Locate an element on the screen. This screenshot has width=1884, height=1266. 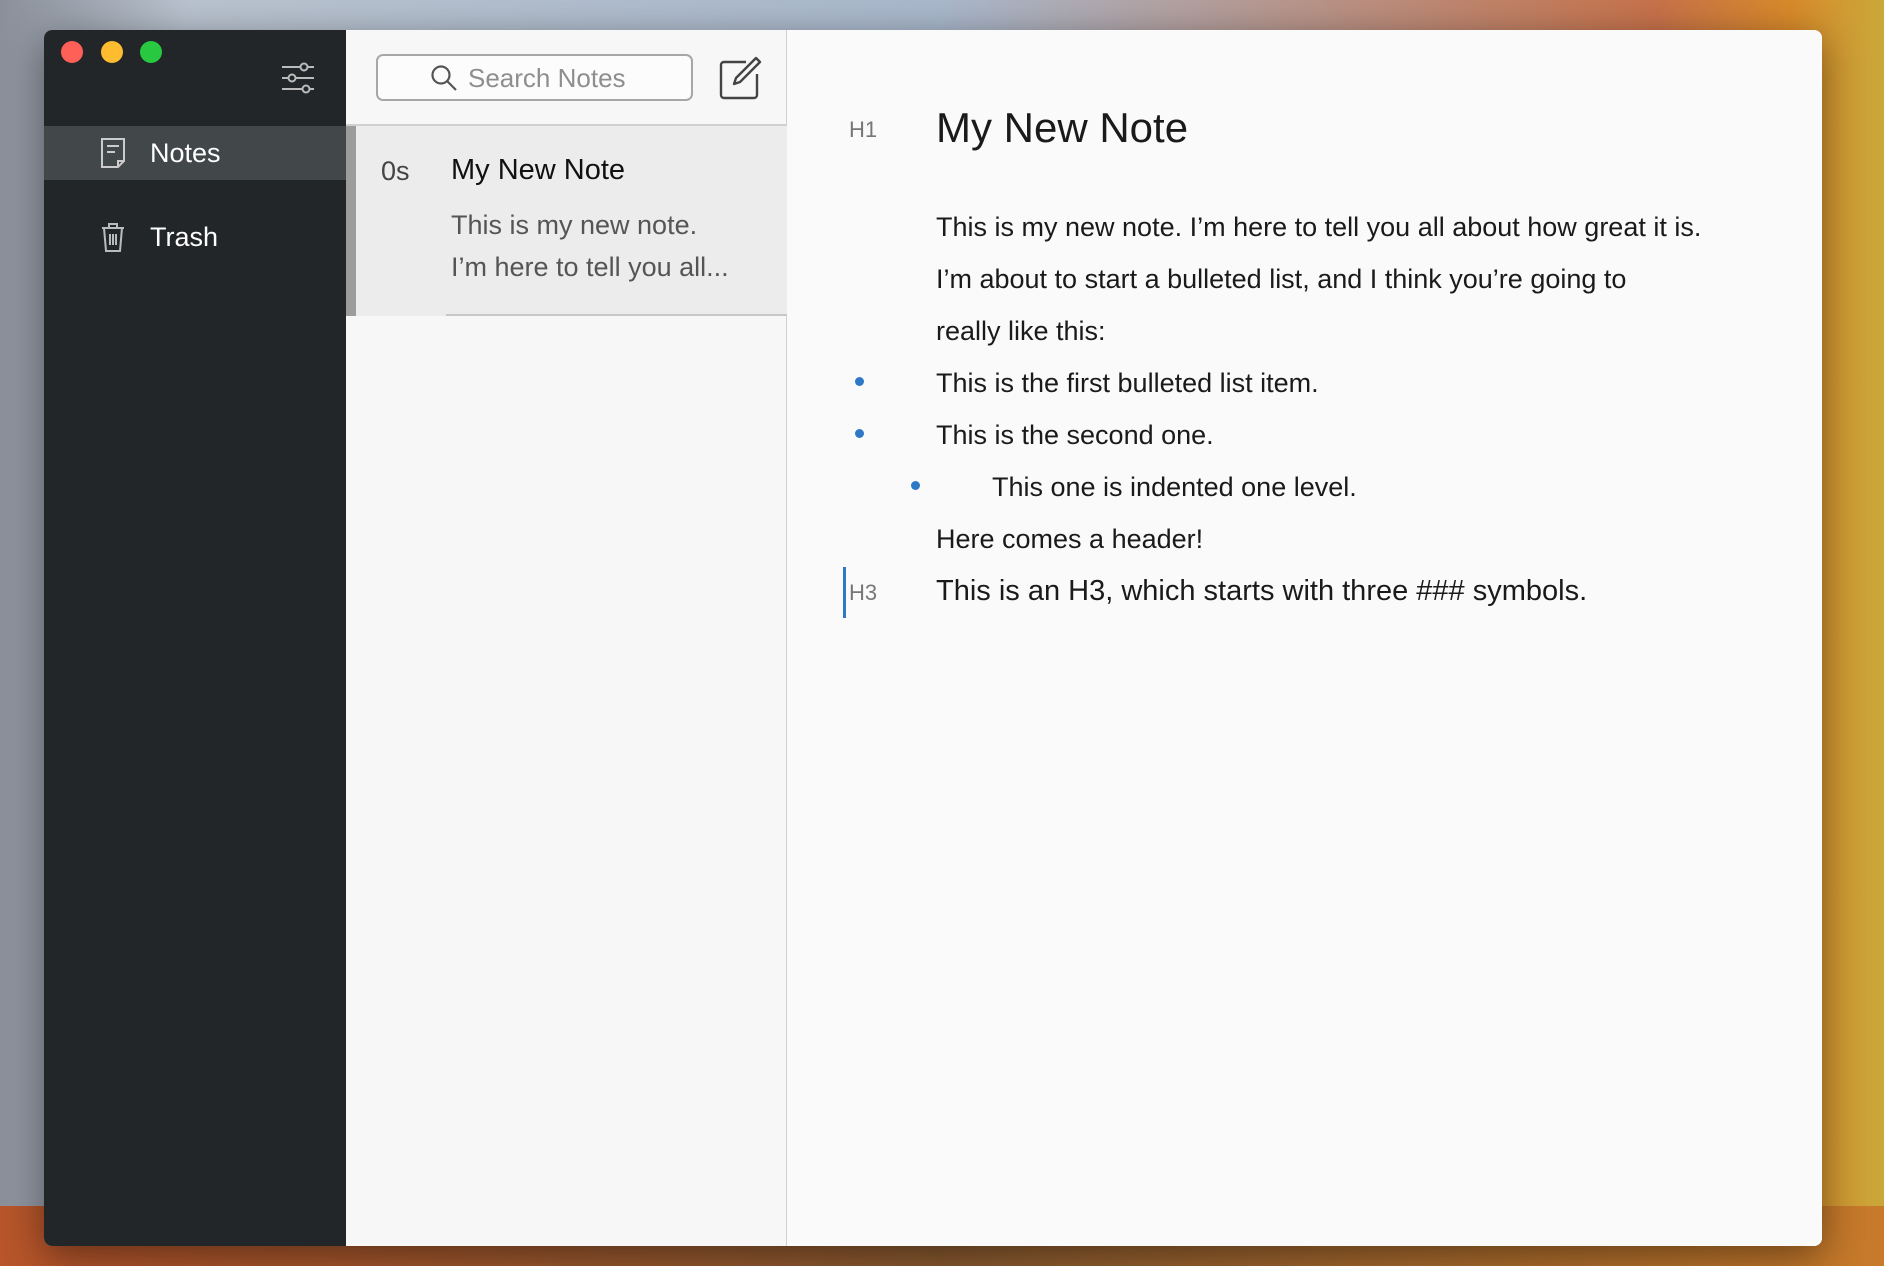
minimize-button is located at coordinates (112, 52).